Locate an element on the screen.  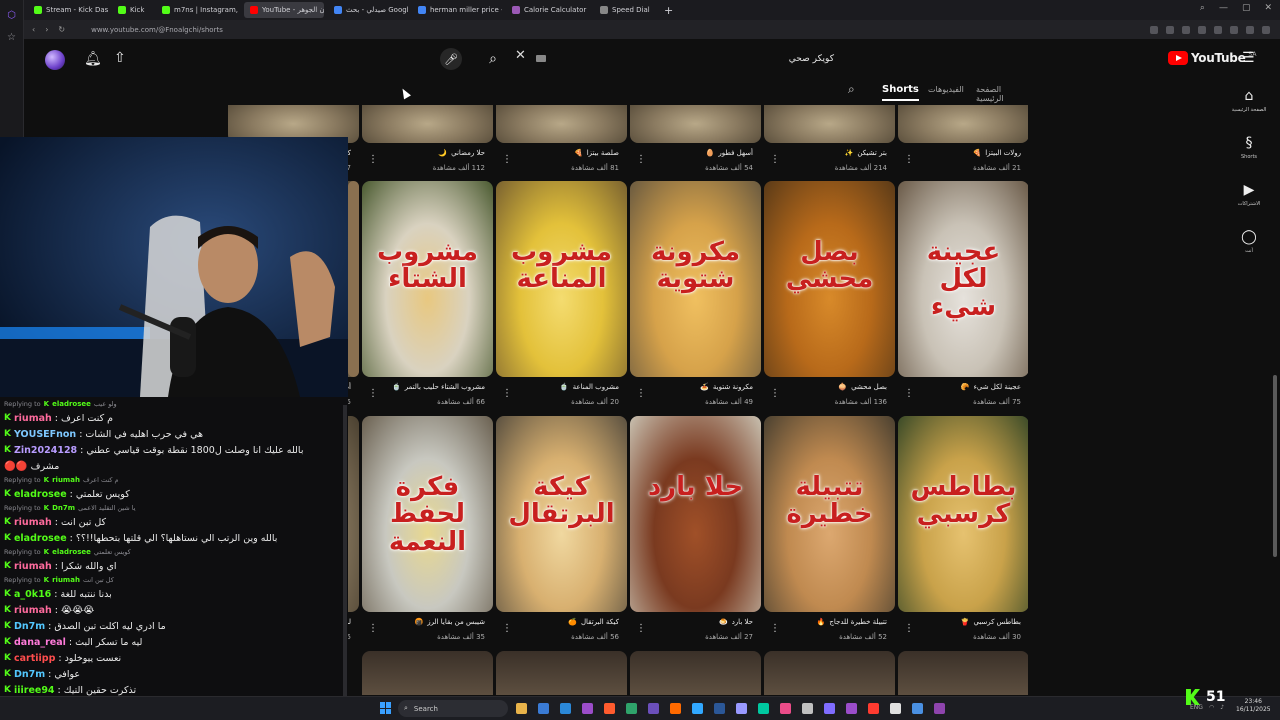
short-thumbnail: فكرة لحفظ النعمة is located at coordinates (427, 514).